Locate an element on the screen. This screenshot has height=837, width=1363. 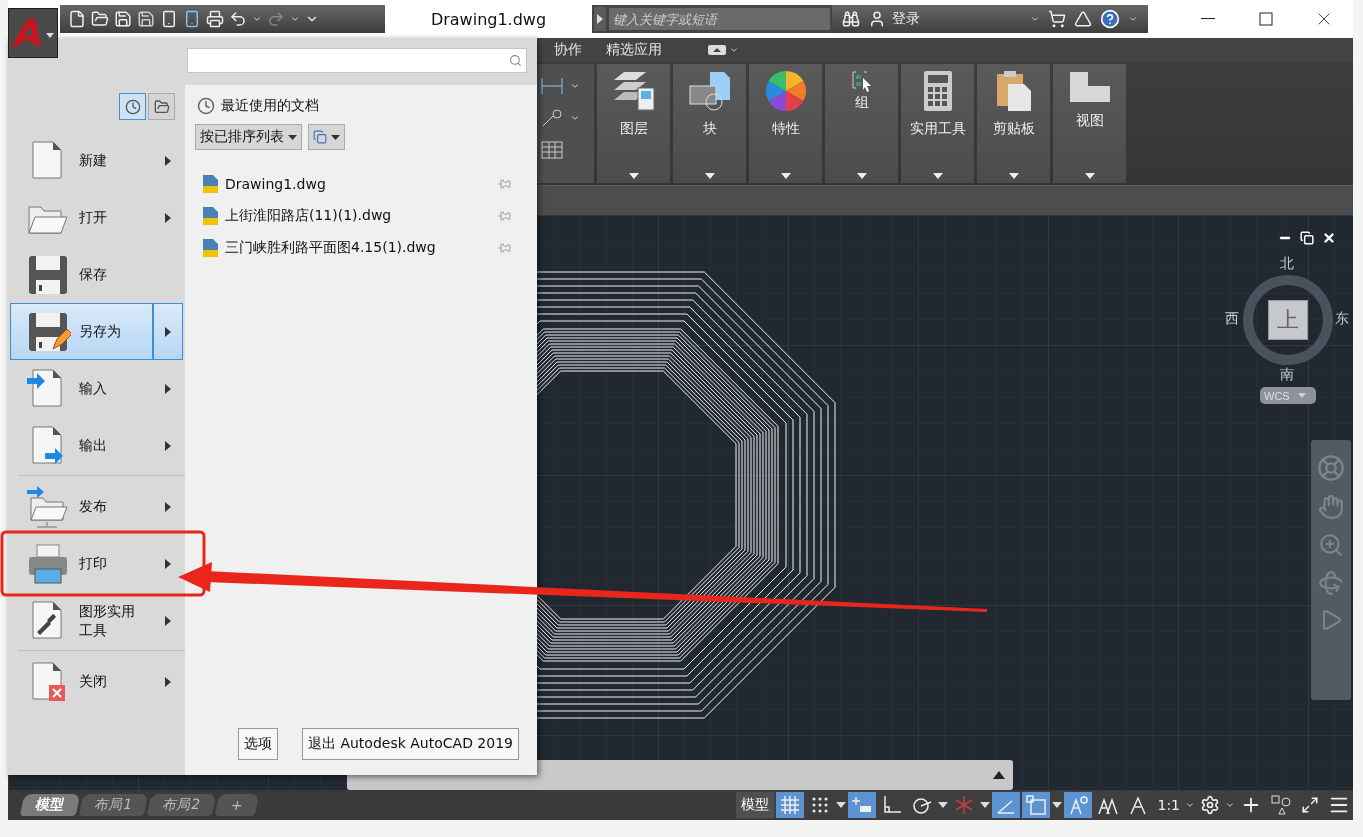
annotation-scale-button: 1:1 is located at coordinates (1168, 805).